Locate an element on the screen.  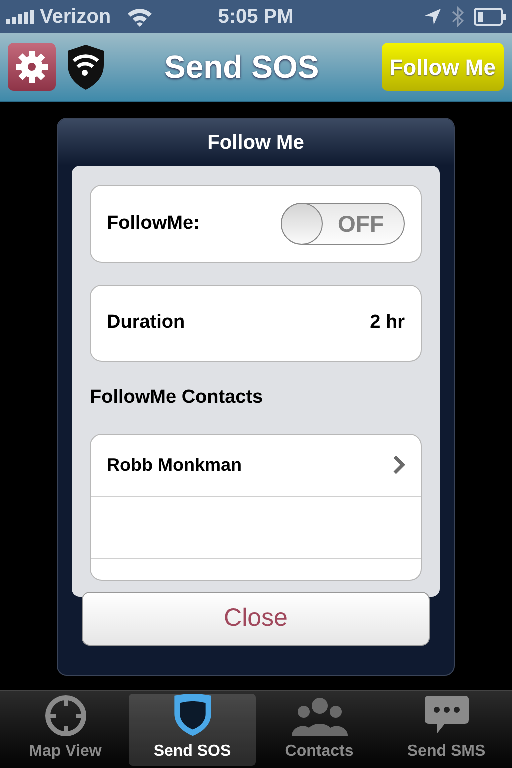
carrier-name: Verizon is located at coordinates (76, 17).